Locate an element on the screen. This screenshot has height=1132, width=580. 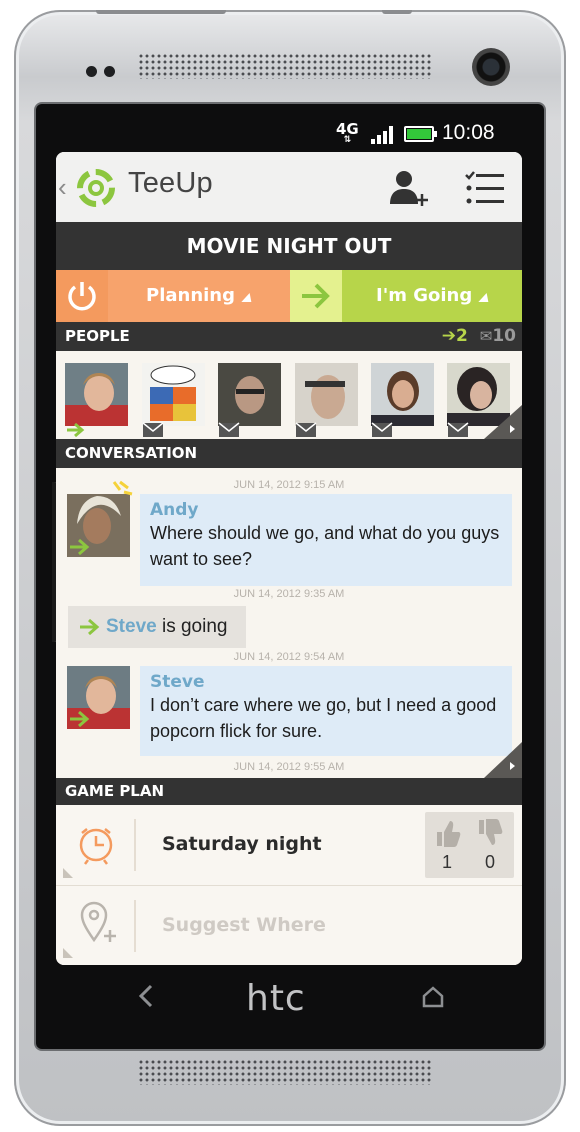
going-arrow-button is located at coordinates (316, 296).